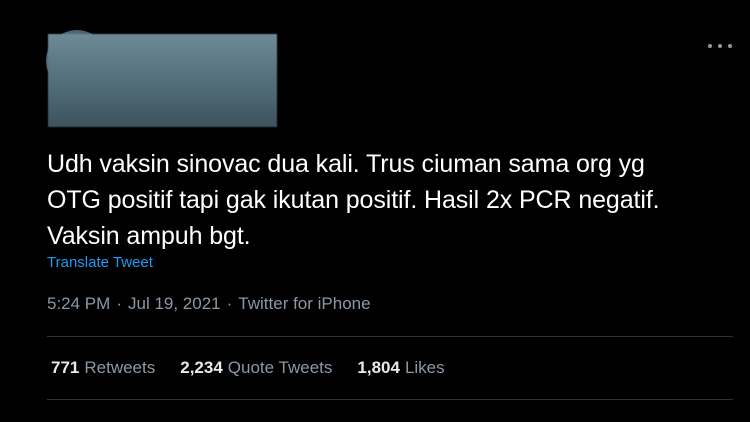 The width and height of the screenshot is (750, 422). What do you see at coordinates (65, 367) in the screenshot?
I see `retweets-count: 771` at bounding box center [65, 367].